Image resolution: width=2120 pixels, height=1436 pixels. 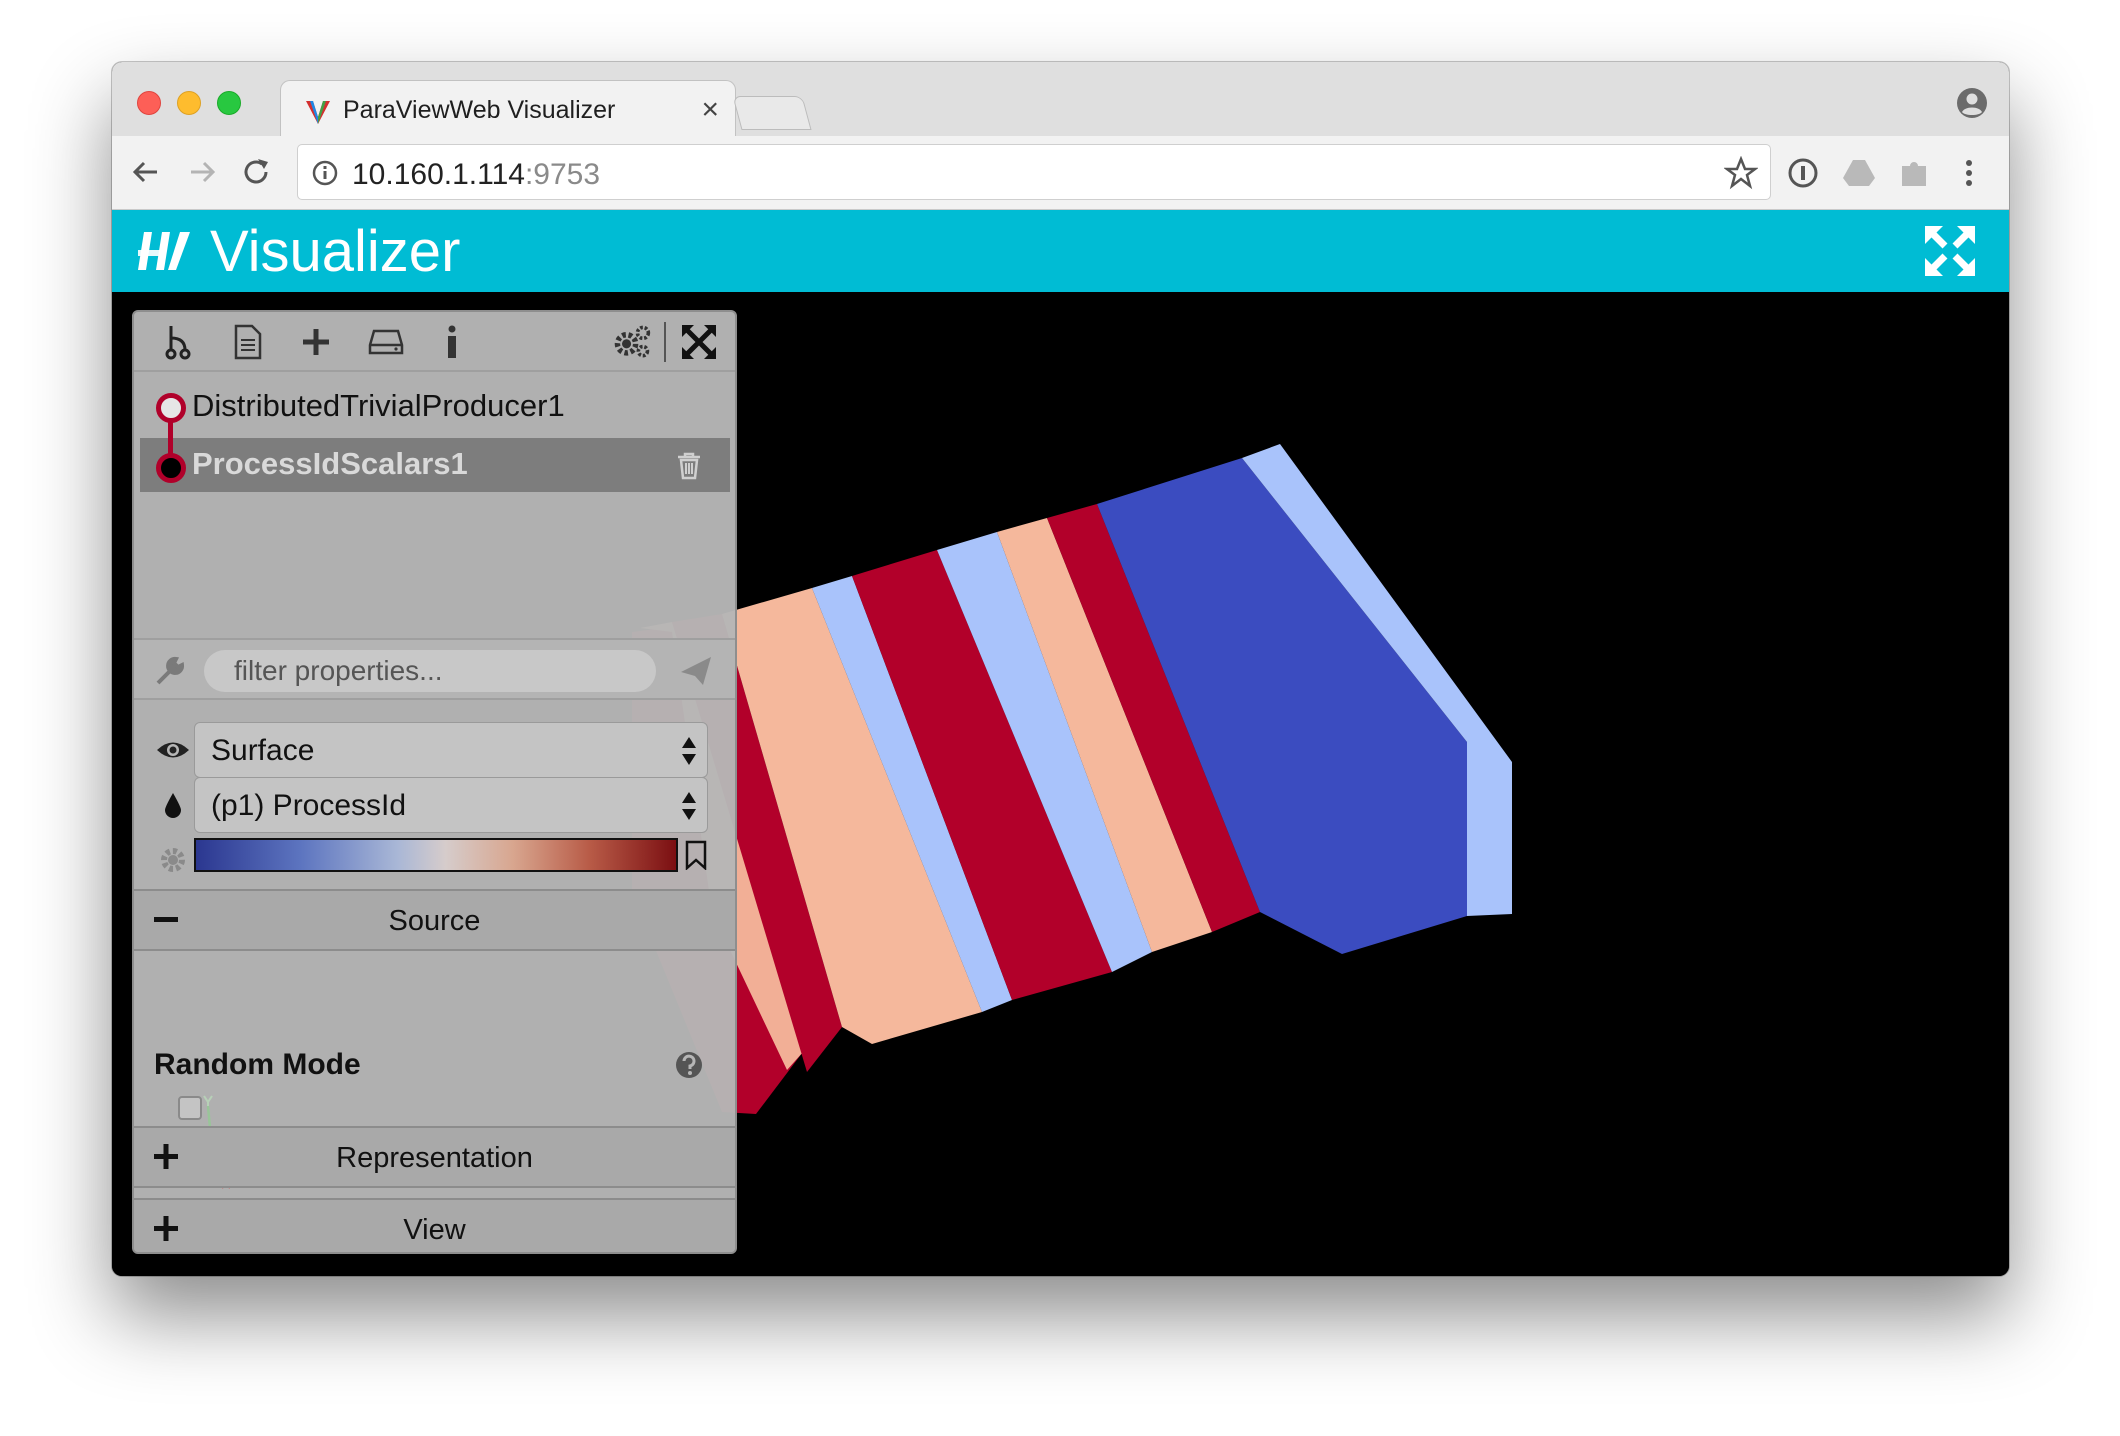 I want to click on representation-select: Surface, so click(x=451, y=750).